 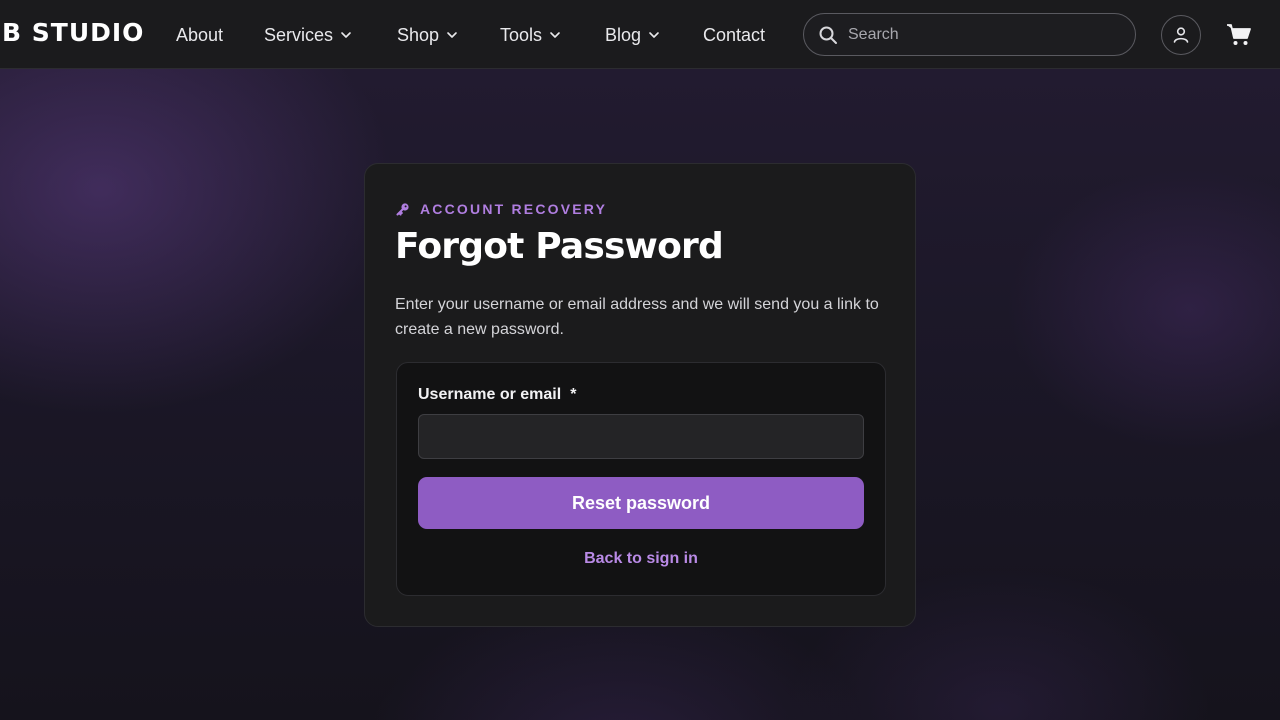 I want to click on nav-item-services: Services, so click(x=308, y=35).